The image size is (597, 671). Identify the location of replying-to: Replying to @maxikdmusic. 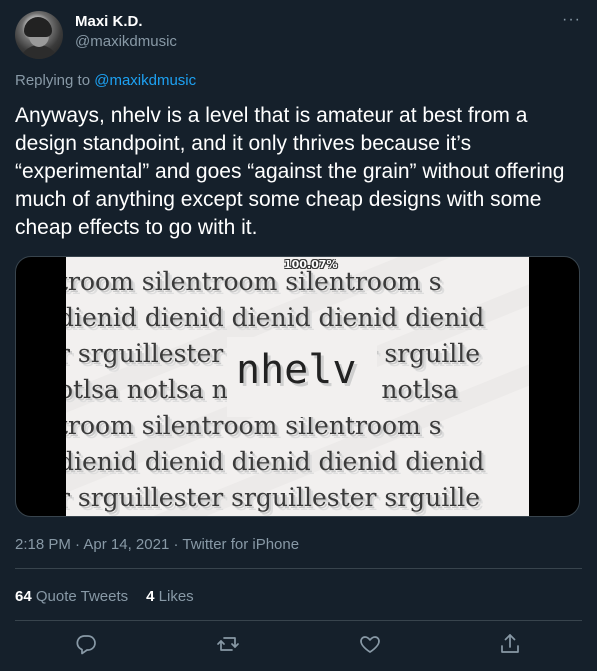
(105, 80).